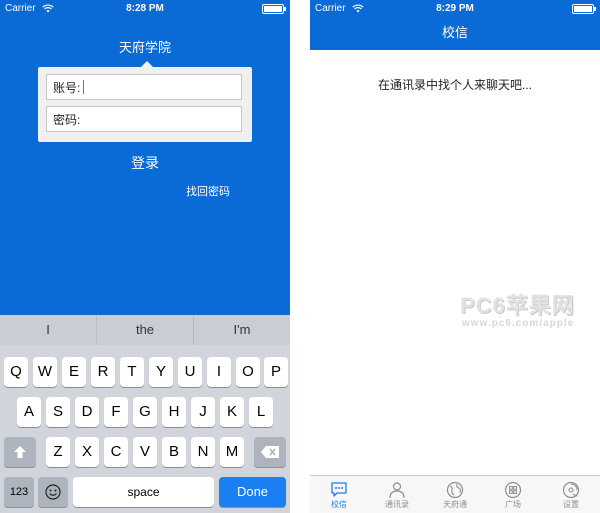 This screenshot has width=600, height=513. I want to click on forgot-password-link: 找回密码, so click(208, 191).